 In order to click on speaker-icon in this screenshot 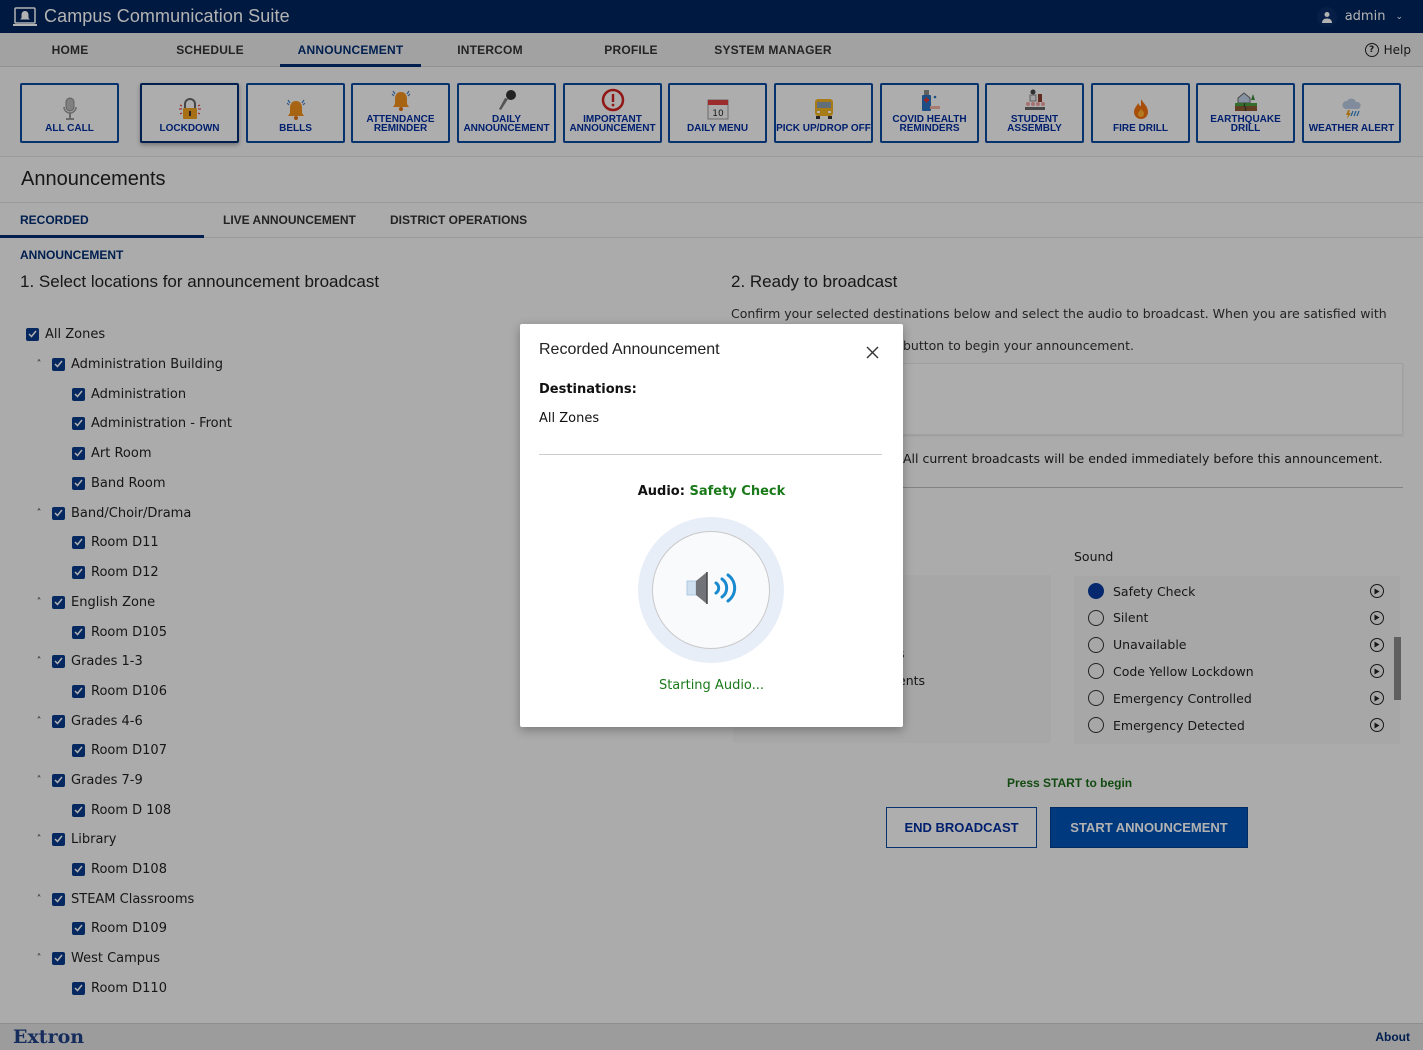, I will do `click(711, 590)`.